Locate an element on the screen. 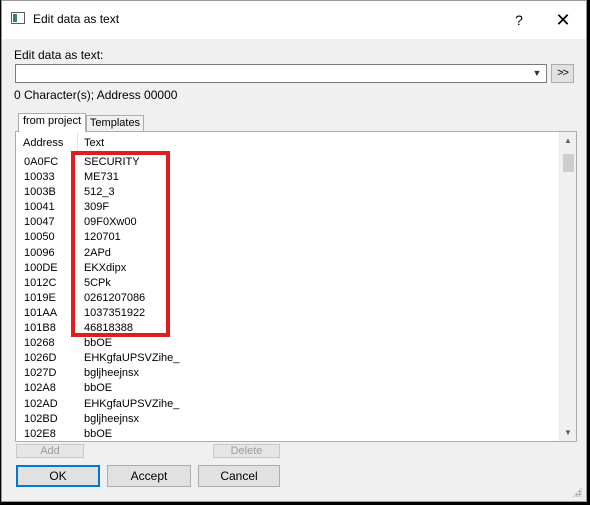 The height and width of the screenshot is (505, 590). cell-text: 1037351922 is located at coordinates (115, 312).